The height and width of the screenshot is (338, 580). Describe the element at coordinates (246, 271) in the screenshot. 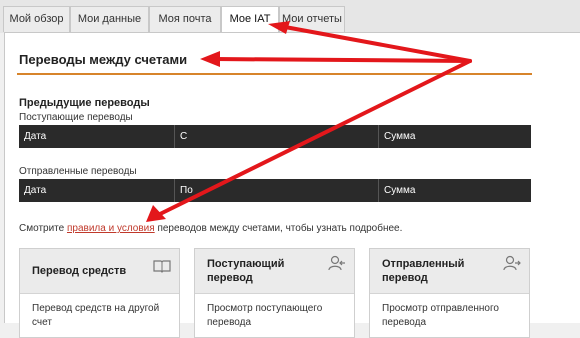

I see `card-title: Поступающий перевод` at that location.